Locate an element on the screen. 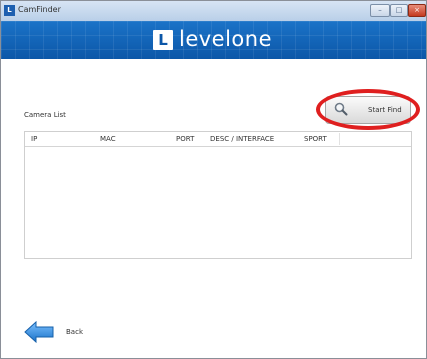 The height and width of the screenshot is (359, 427). column-divider is located at coordinates (339, 139).